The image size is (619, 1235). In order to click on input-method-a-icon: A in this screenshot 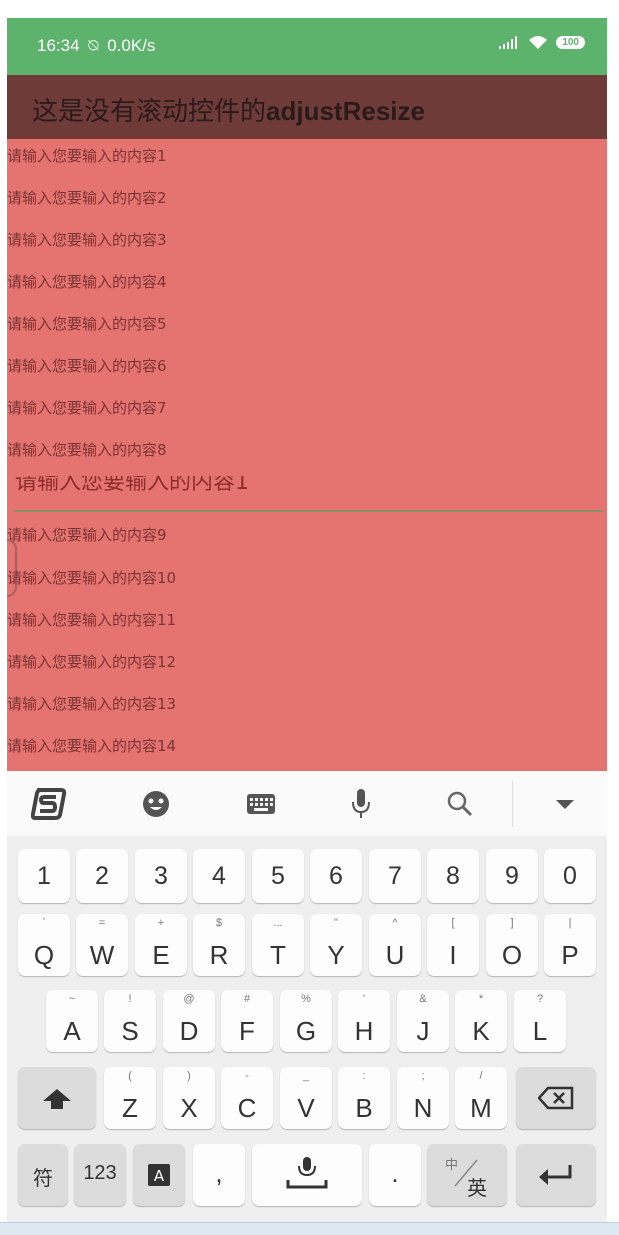, I will do `click(159, 1175)`.